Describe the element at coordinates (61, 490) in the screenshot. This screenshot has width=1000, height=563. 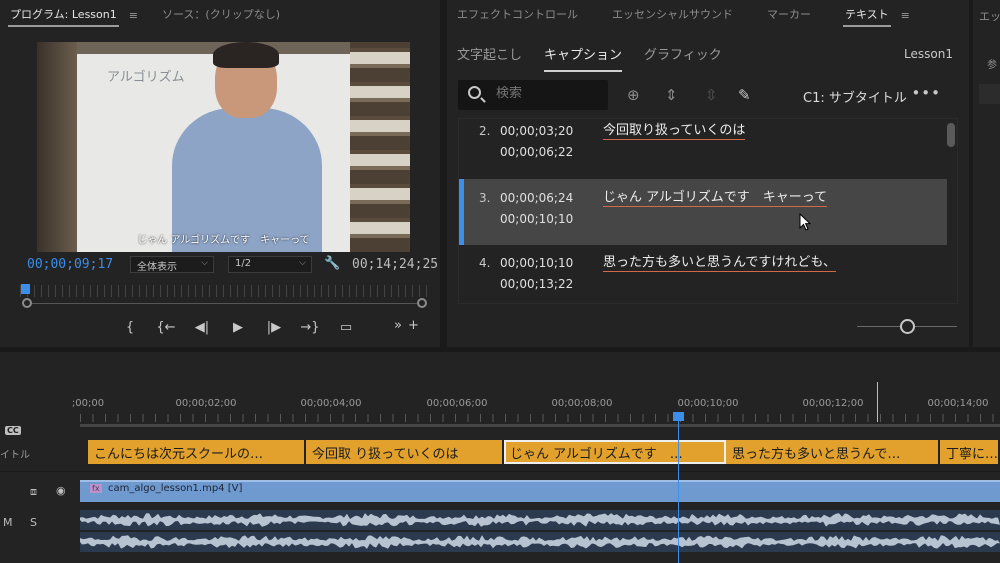
I see `eye-icon: ◉` at that location.